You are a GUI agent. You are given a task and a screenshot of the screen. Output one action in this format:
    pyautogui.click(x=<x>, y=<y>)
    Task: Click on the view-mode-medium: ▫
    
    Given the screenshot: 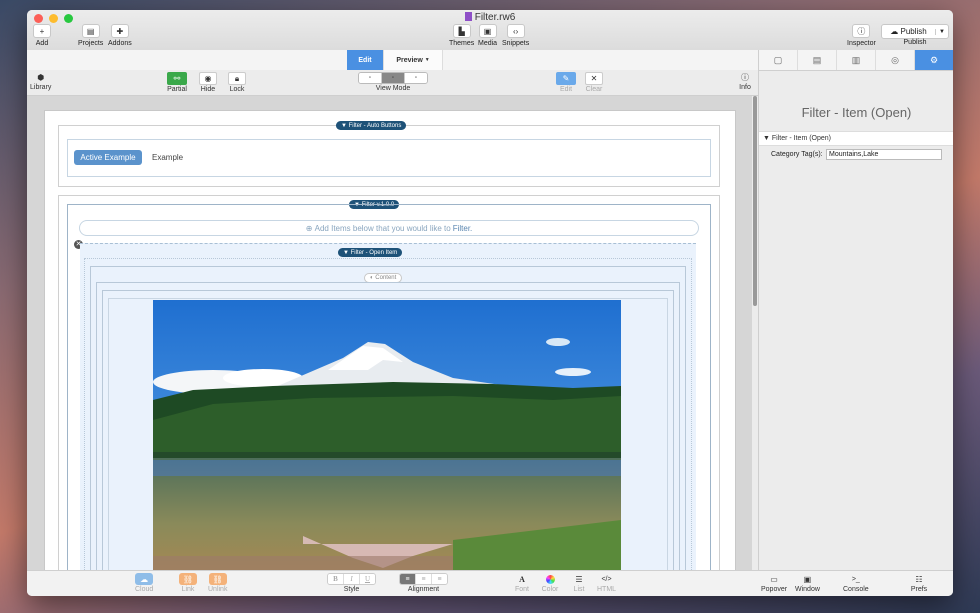 What is the action you would take?
    pyautogui.click(x=393, y=78)
    